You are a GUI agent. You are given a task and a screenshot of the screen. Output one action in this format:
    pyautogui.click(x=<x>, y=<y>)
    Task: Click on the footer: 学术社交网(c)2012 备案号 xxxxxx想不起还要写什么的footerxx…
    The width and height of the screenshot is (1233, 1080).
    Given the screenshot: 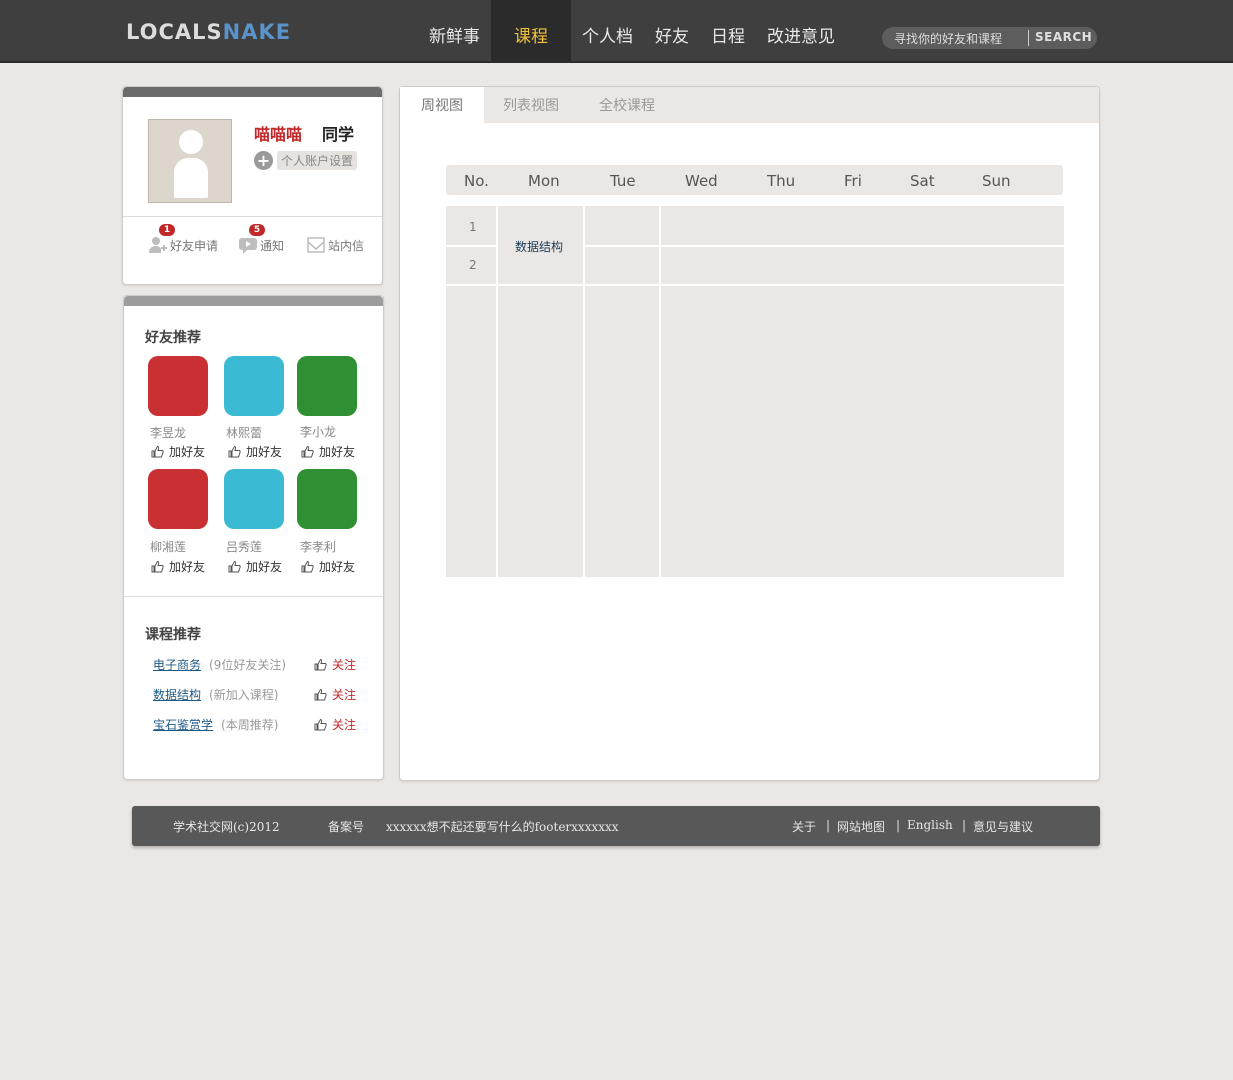 What is the action you would take?
    pyautogui.click(x=616, y=826)
    